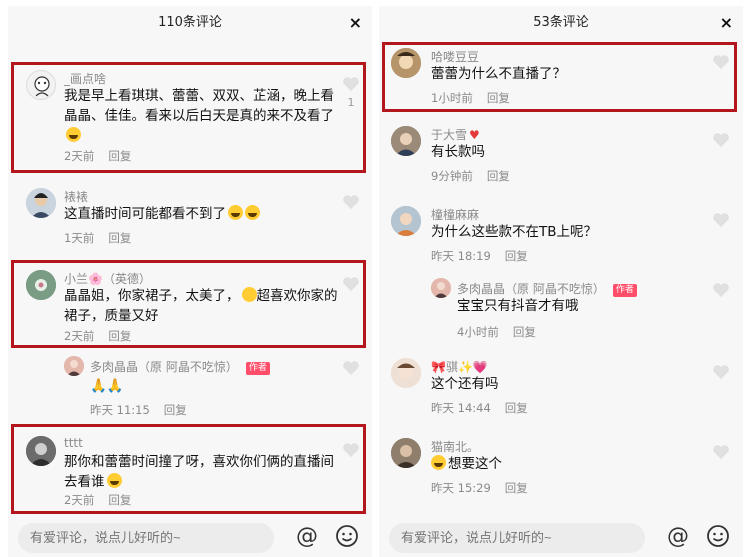 The image size is (751, 557). What do you see at coordinates (477, 176) in the screenshot?
I see `comment-meta: 9分钟前 回复` at bounding box center [477, 176].